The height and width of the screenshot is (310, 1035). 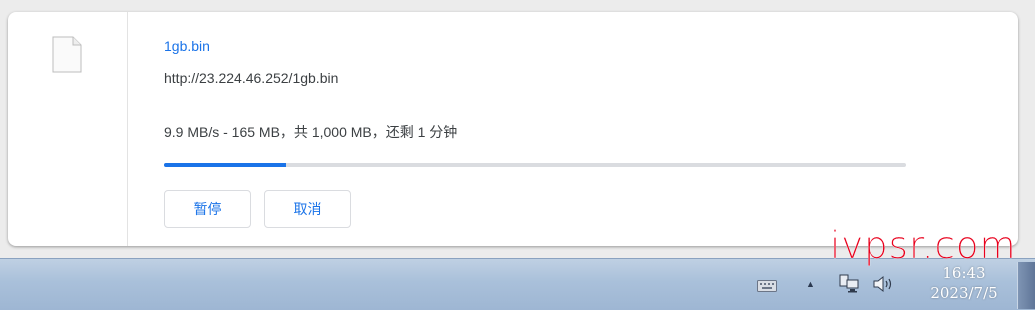 What do you see at coordinates (207, 209) in the screenshot?
I see `pause-button: 暂停` at bounding box center [207, 209].